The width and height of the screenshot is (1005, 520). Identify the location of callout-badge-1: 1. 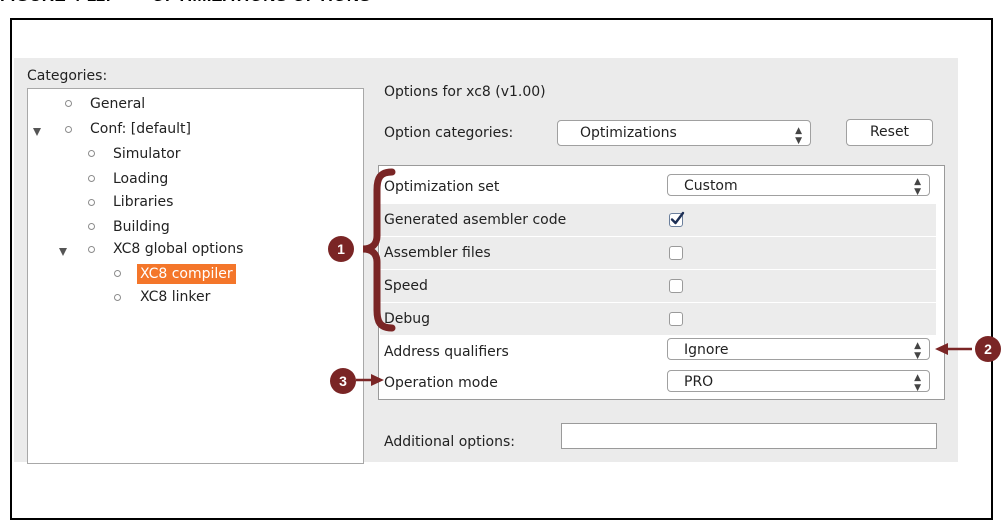
(341, 249).